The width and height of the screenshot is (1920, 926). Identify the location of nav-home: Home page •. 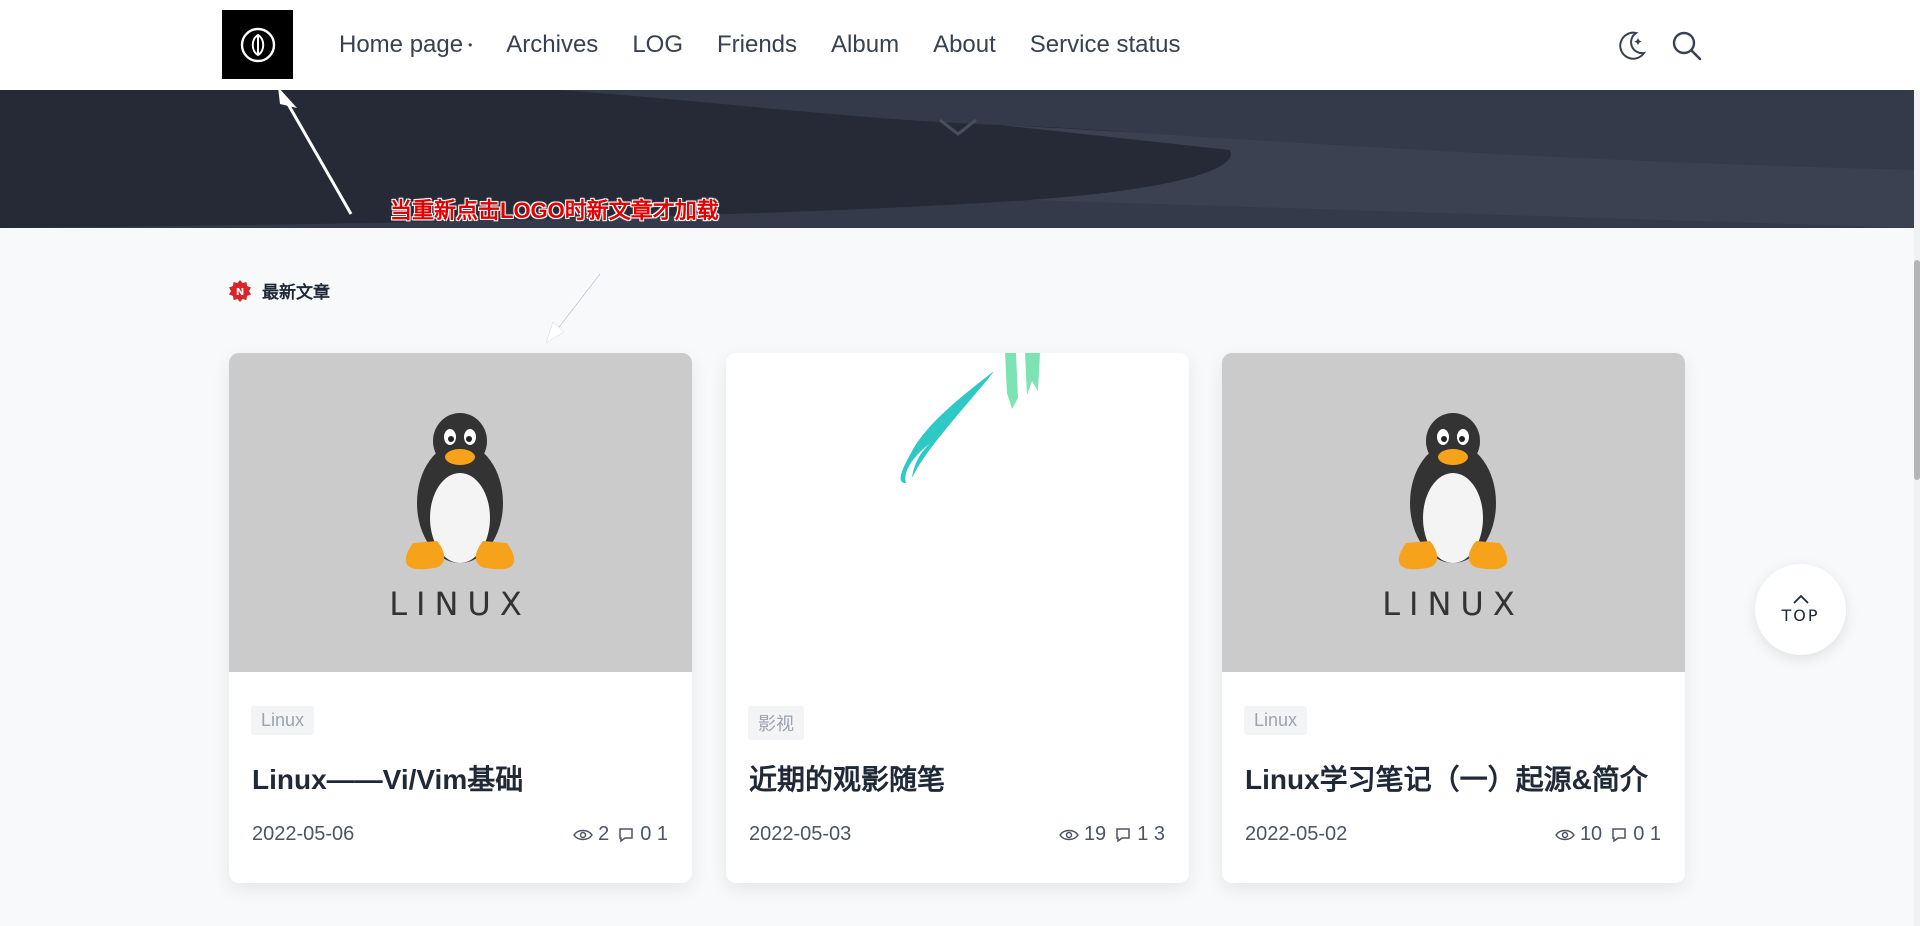
(405, 45).